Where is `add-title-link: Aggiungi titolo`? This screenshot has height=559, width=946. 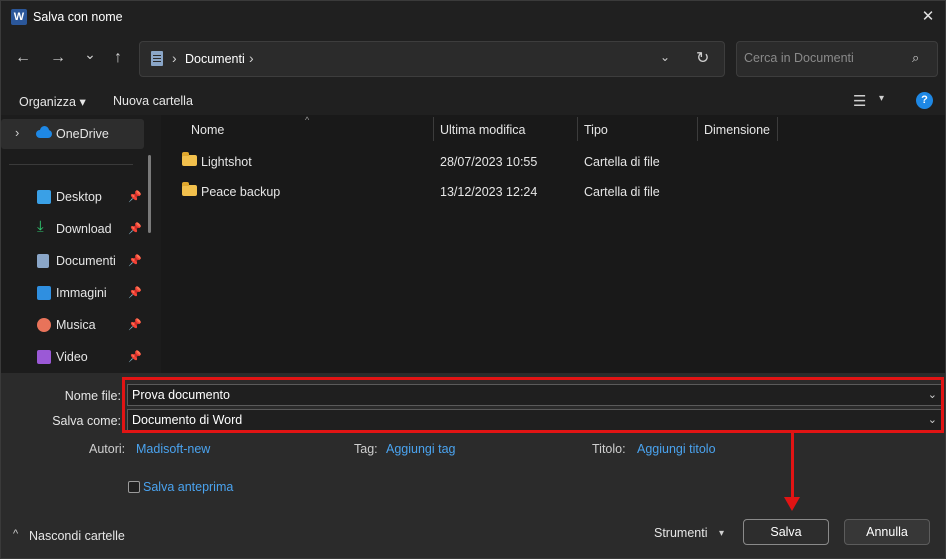
add-title-link: Aggiungi titolo is located at coordinates (676, 449).